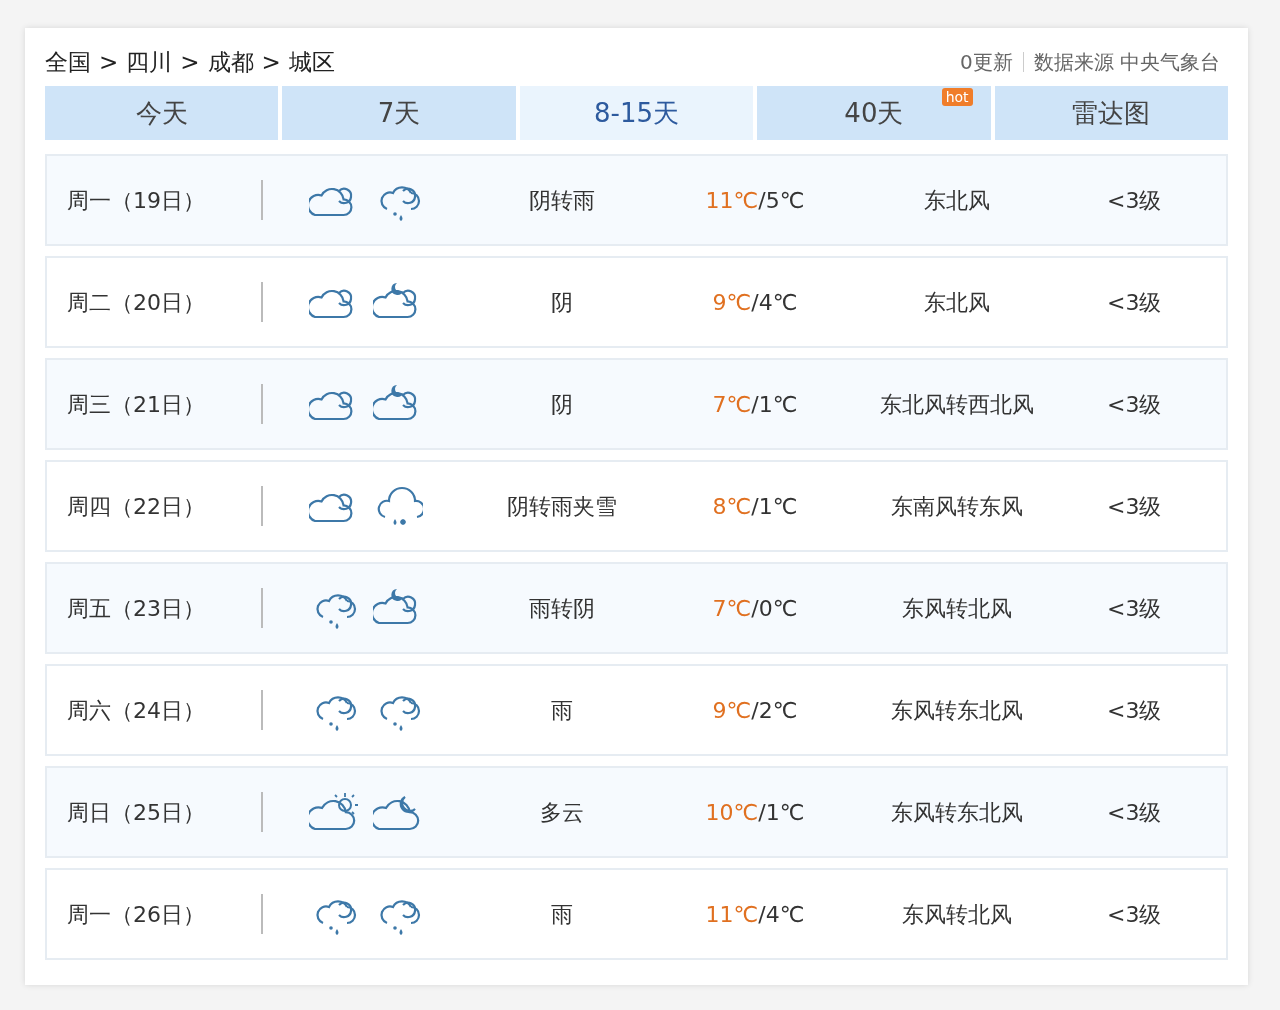 The height and width of the screenshot is (1010, 1280). I want to click on tab: 40天 hot, so click(874, 113).